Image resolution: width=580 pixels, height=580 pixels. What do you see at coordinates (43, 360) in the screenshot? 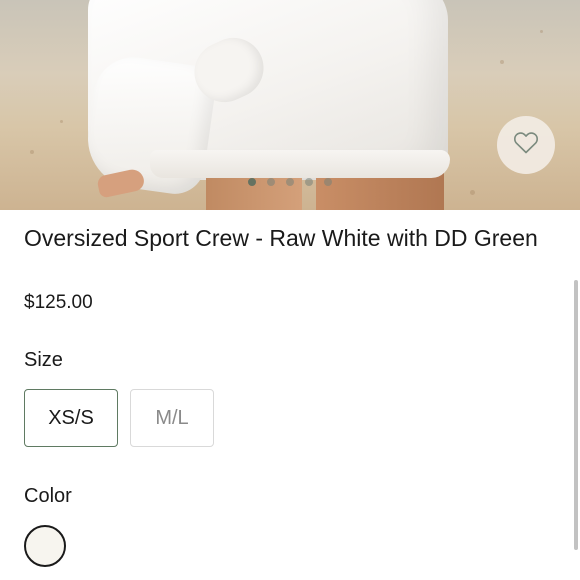
I see `size-label: Size` at bounding box center [43, 360].